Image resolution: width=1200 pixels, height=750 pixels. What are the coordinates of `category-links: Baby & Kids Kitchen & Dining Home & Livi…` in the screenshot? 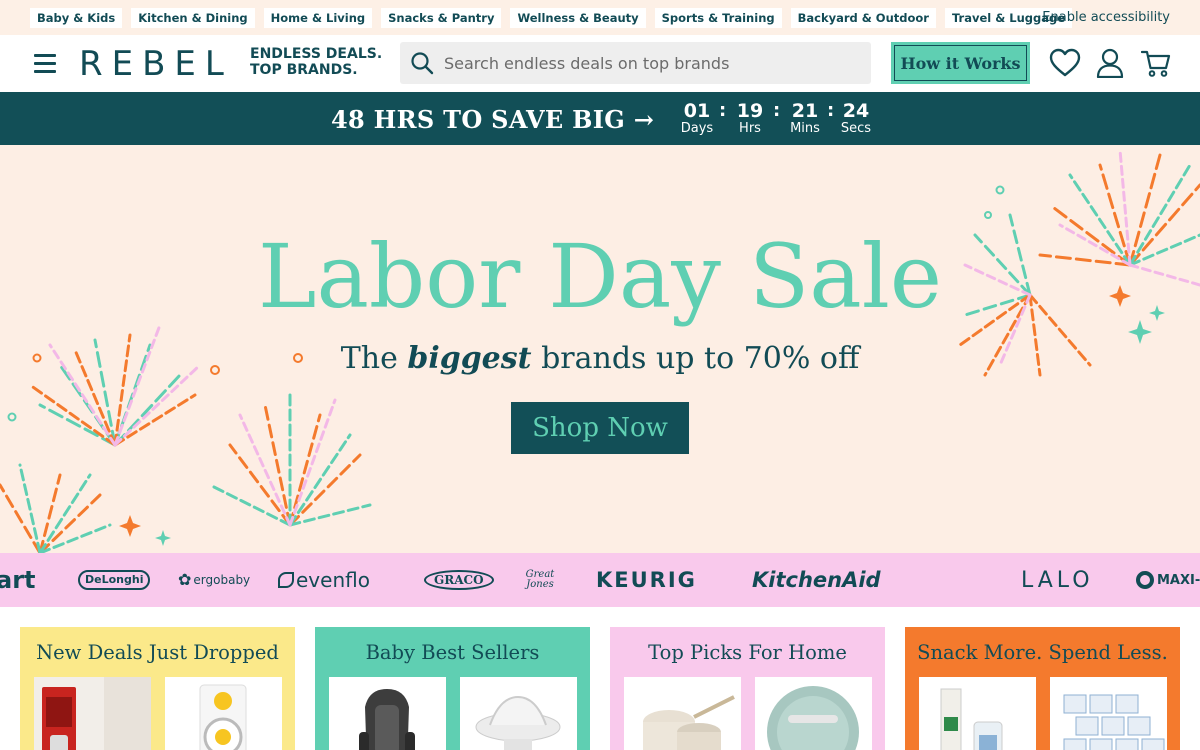 It's located at (551, 18).